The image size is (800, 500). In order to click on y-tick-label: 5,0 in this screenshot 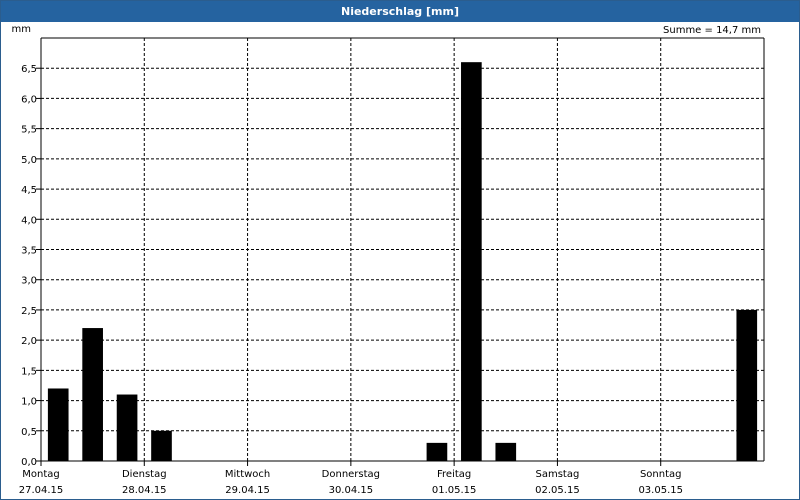, I will do `click(29, 160)`.